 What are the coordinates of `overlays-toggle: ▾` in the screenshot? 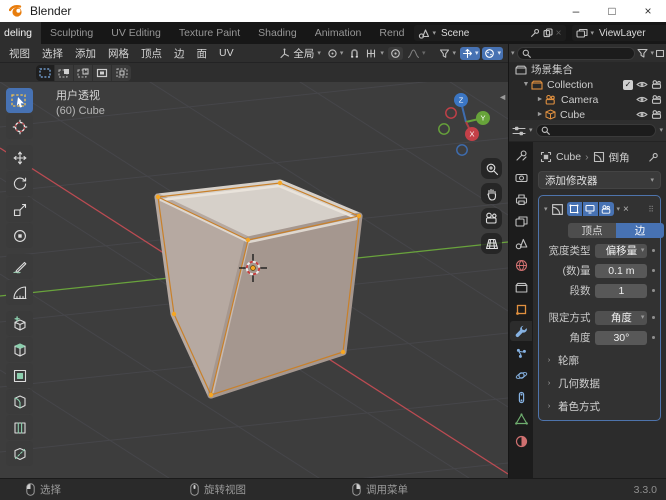 It's located at (492, 53).